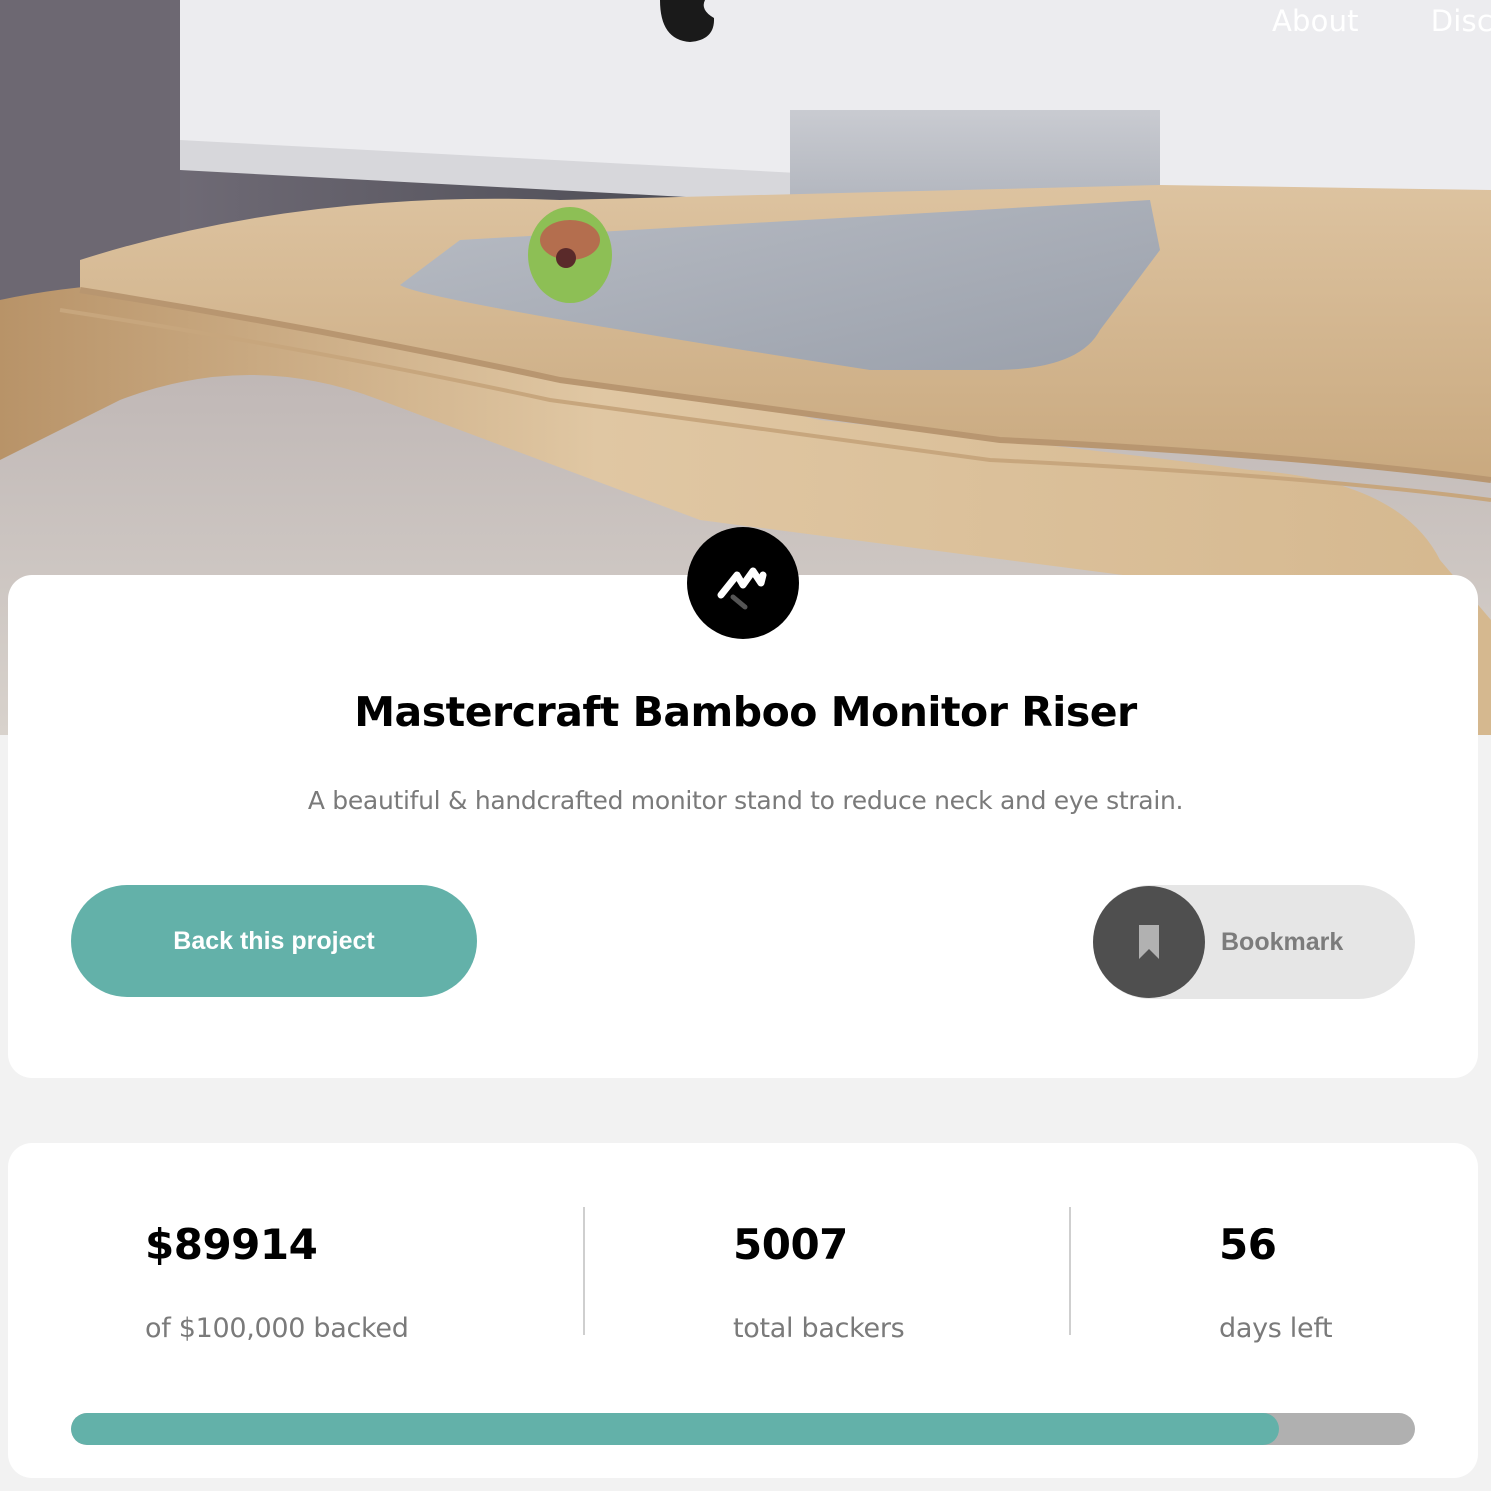 The image size is (1491, 1491). What do you see at coordinates (274, 941) in the screenshot?
I see `back-project-button: Back this project` at bounding box center [274, 941].